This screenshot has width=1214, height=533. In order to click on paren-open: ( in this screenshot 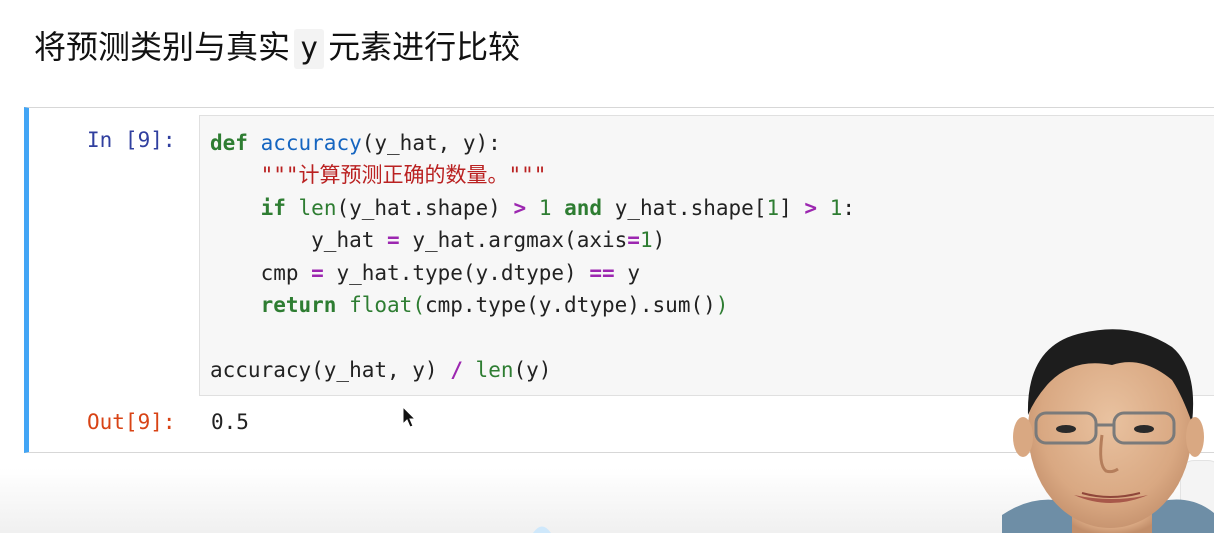, I will do `click(418, 305)`.